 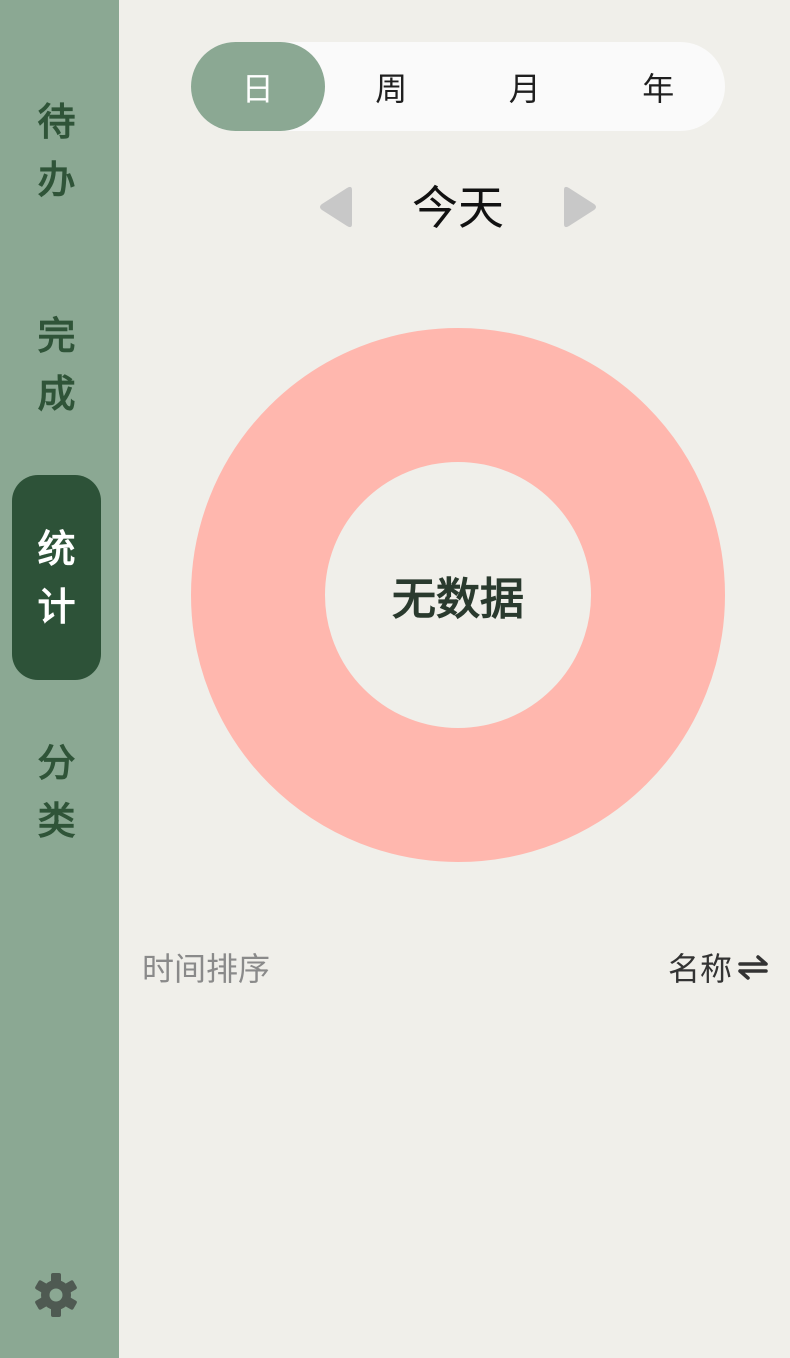 What do you see at coordinates (753, 967) in the screenshot?
I see `swap-icon` at bounding box center [753, 967].